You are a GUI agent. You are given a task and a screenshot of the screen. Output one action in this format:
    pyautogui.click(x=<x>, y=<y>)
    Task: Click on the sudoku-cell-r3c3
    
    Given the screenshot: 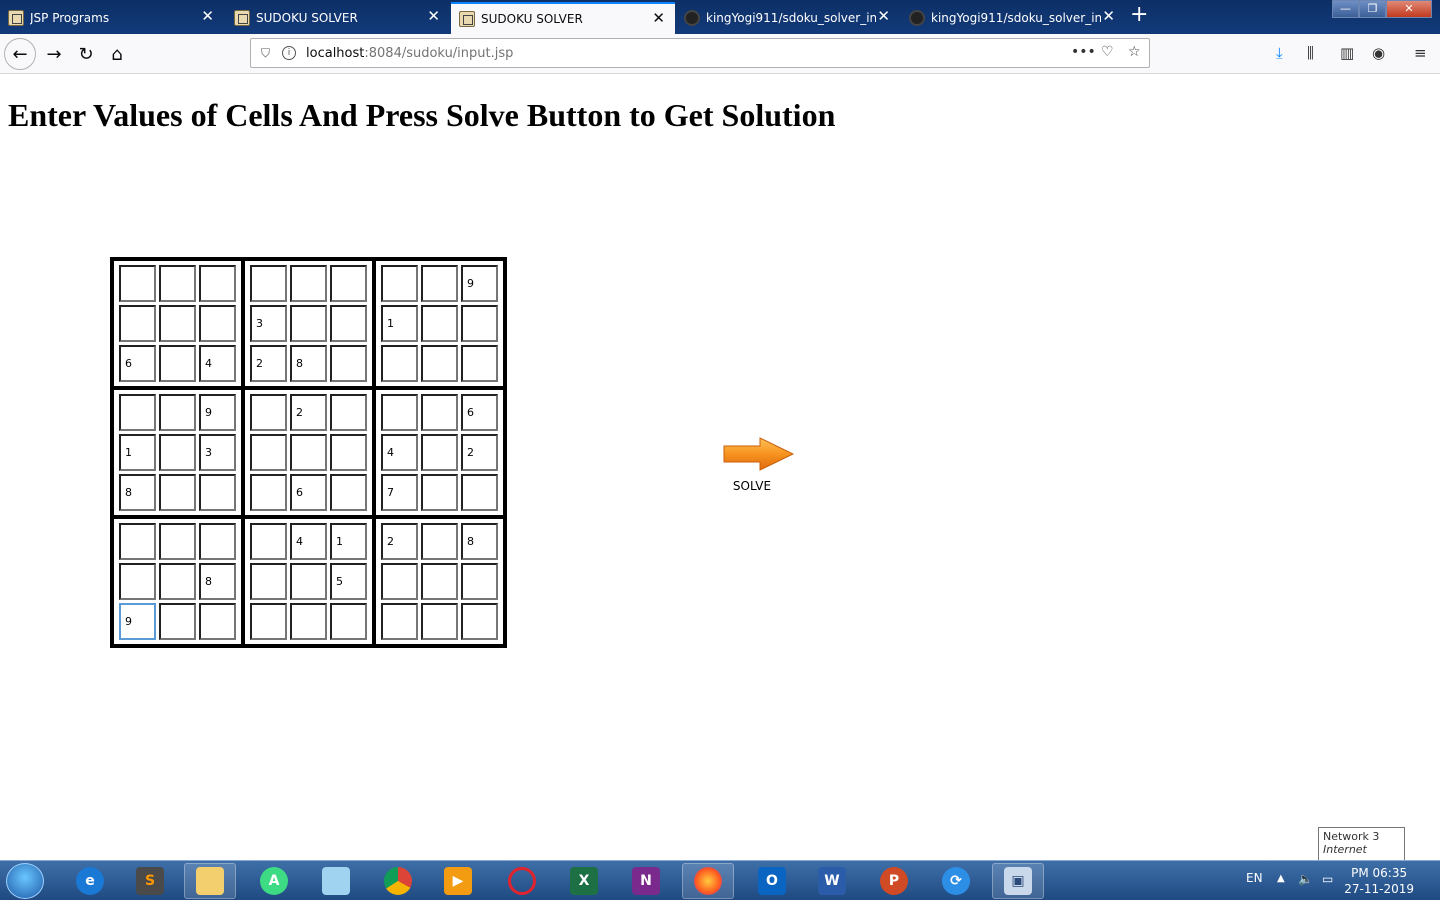 What is the action you would take?
    pyautogui.click(x=217, y=363)
    